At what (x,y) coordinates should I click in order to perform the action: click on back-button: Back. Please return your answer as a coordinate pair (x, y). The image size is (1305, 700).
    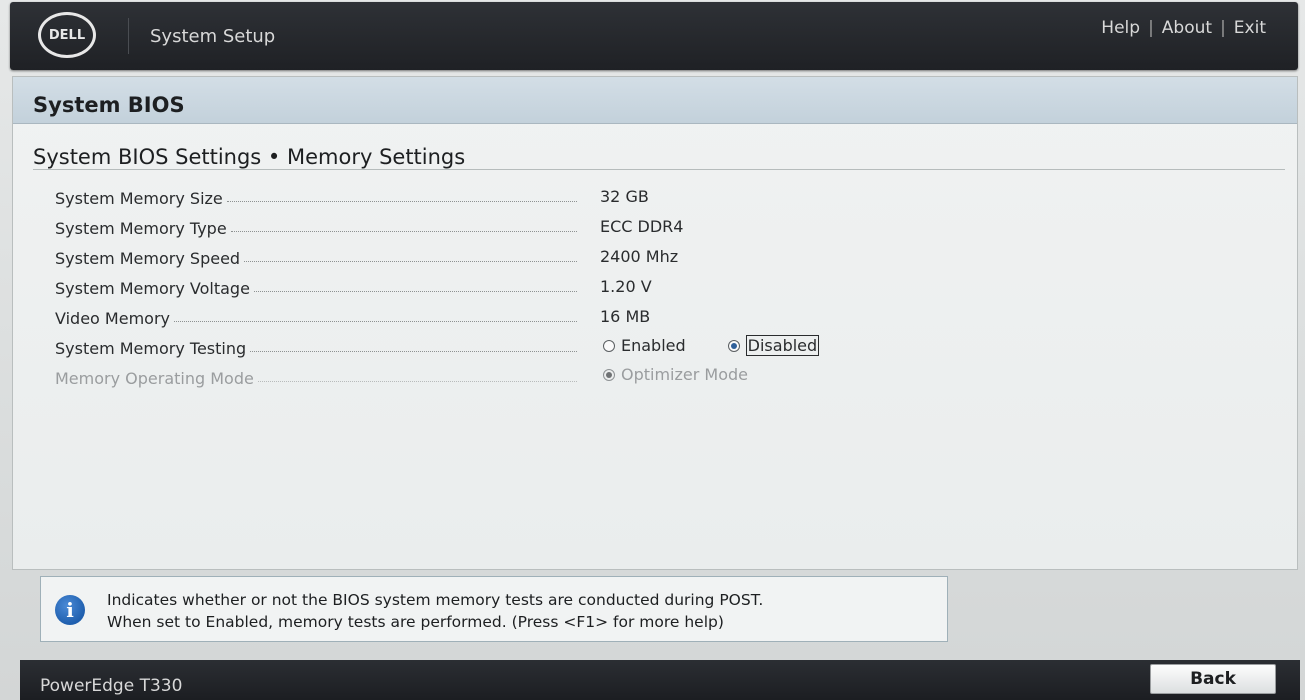
    Looking at the image, I should click on (1213, 679).